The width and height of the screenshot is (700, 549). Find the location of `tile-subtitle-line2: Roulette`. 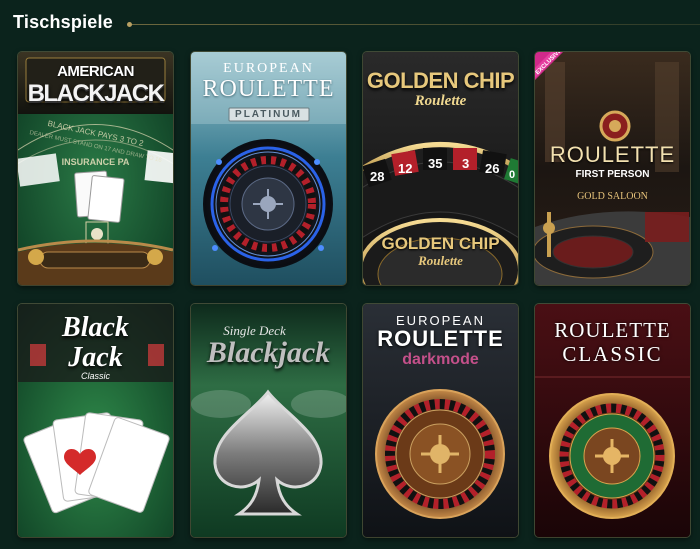

tile-subtitle-line2: Roulette is located at coordinates (440, 260).